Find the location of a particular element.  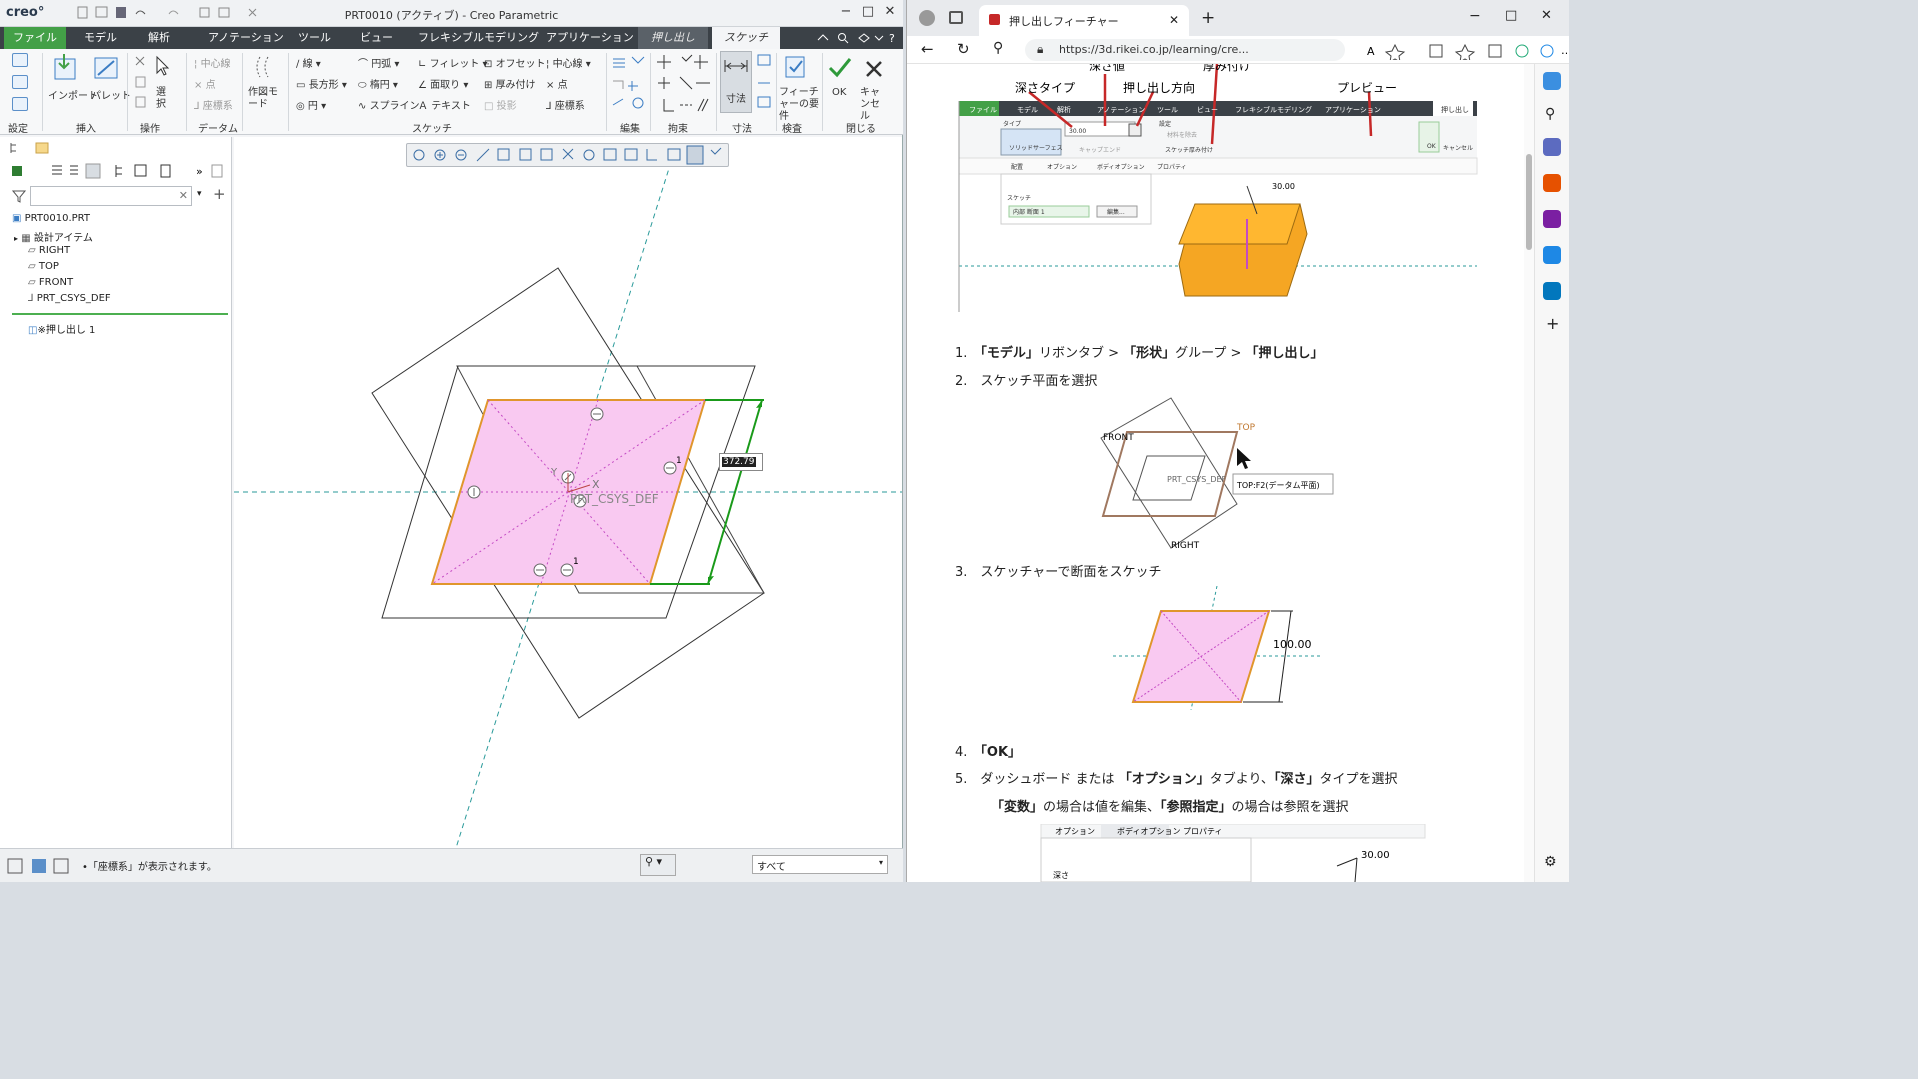

scrollbar-thumb is located at coordinates (1529, 202).